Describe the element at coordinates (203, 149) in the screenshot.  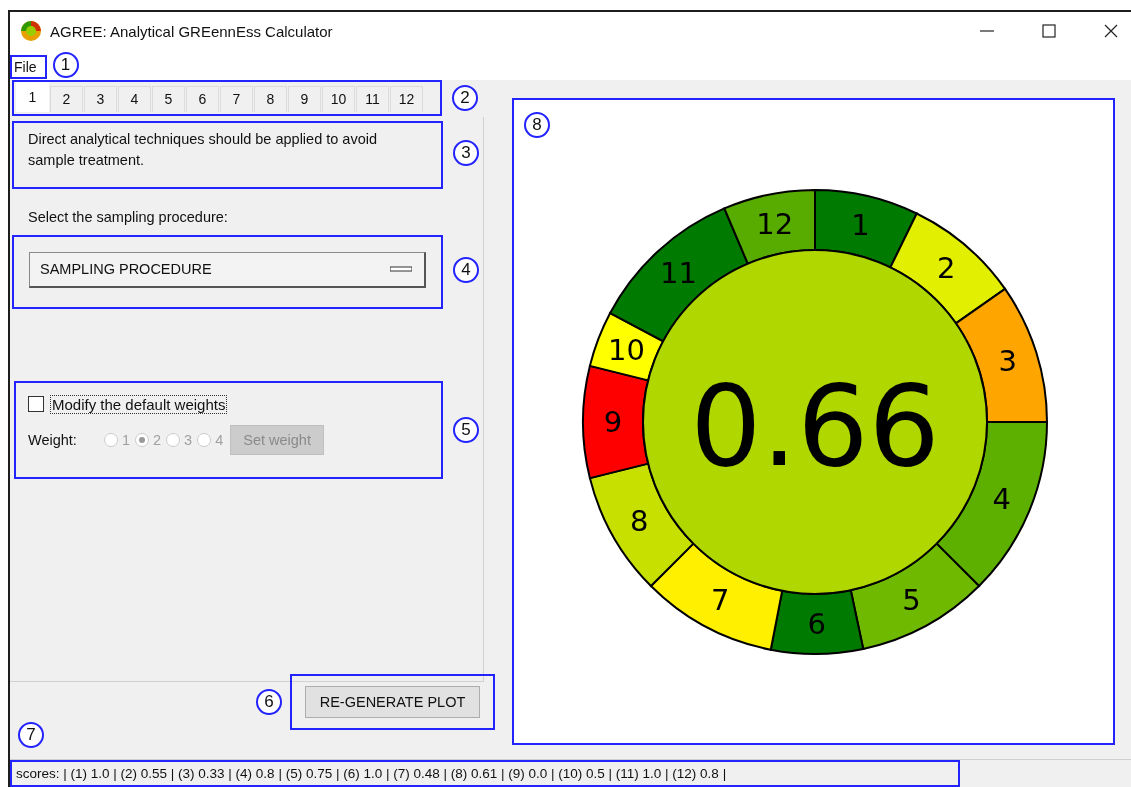
I see `principle-text: Direct analytical techniques should be applied to avoid sample treatment.` at that location.